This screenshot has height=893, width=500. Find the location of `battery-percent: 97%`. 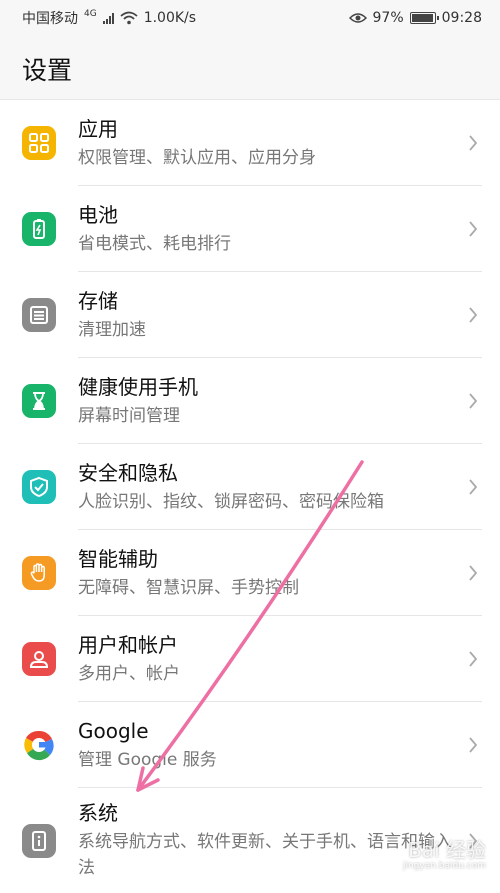

battery-percent: 97% is located at coordinates (388, 18).